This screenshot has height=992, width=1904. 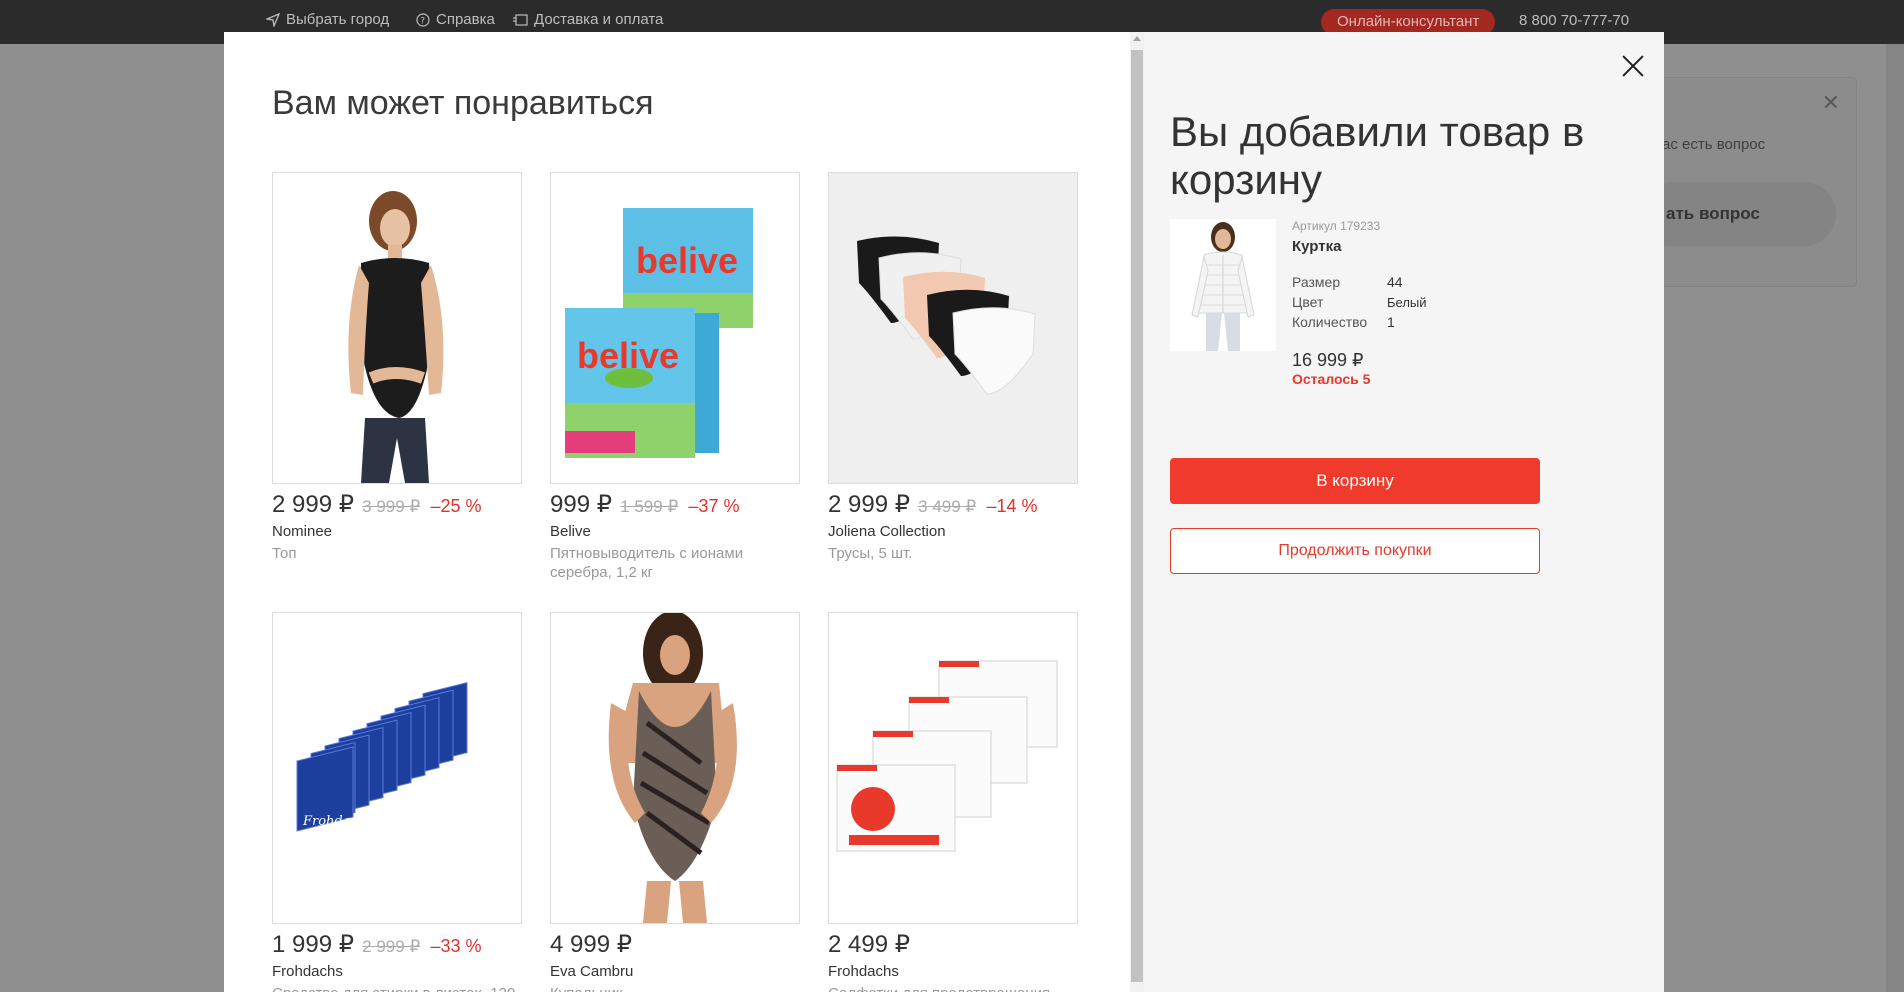 What do you see at coordinates (1012, 506) in the screenshot?
I see `discount-badge: –14 %` at bounding box center [1012, 506].